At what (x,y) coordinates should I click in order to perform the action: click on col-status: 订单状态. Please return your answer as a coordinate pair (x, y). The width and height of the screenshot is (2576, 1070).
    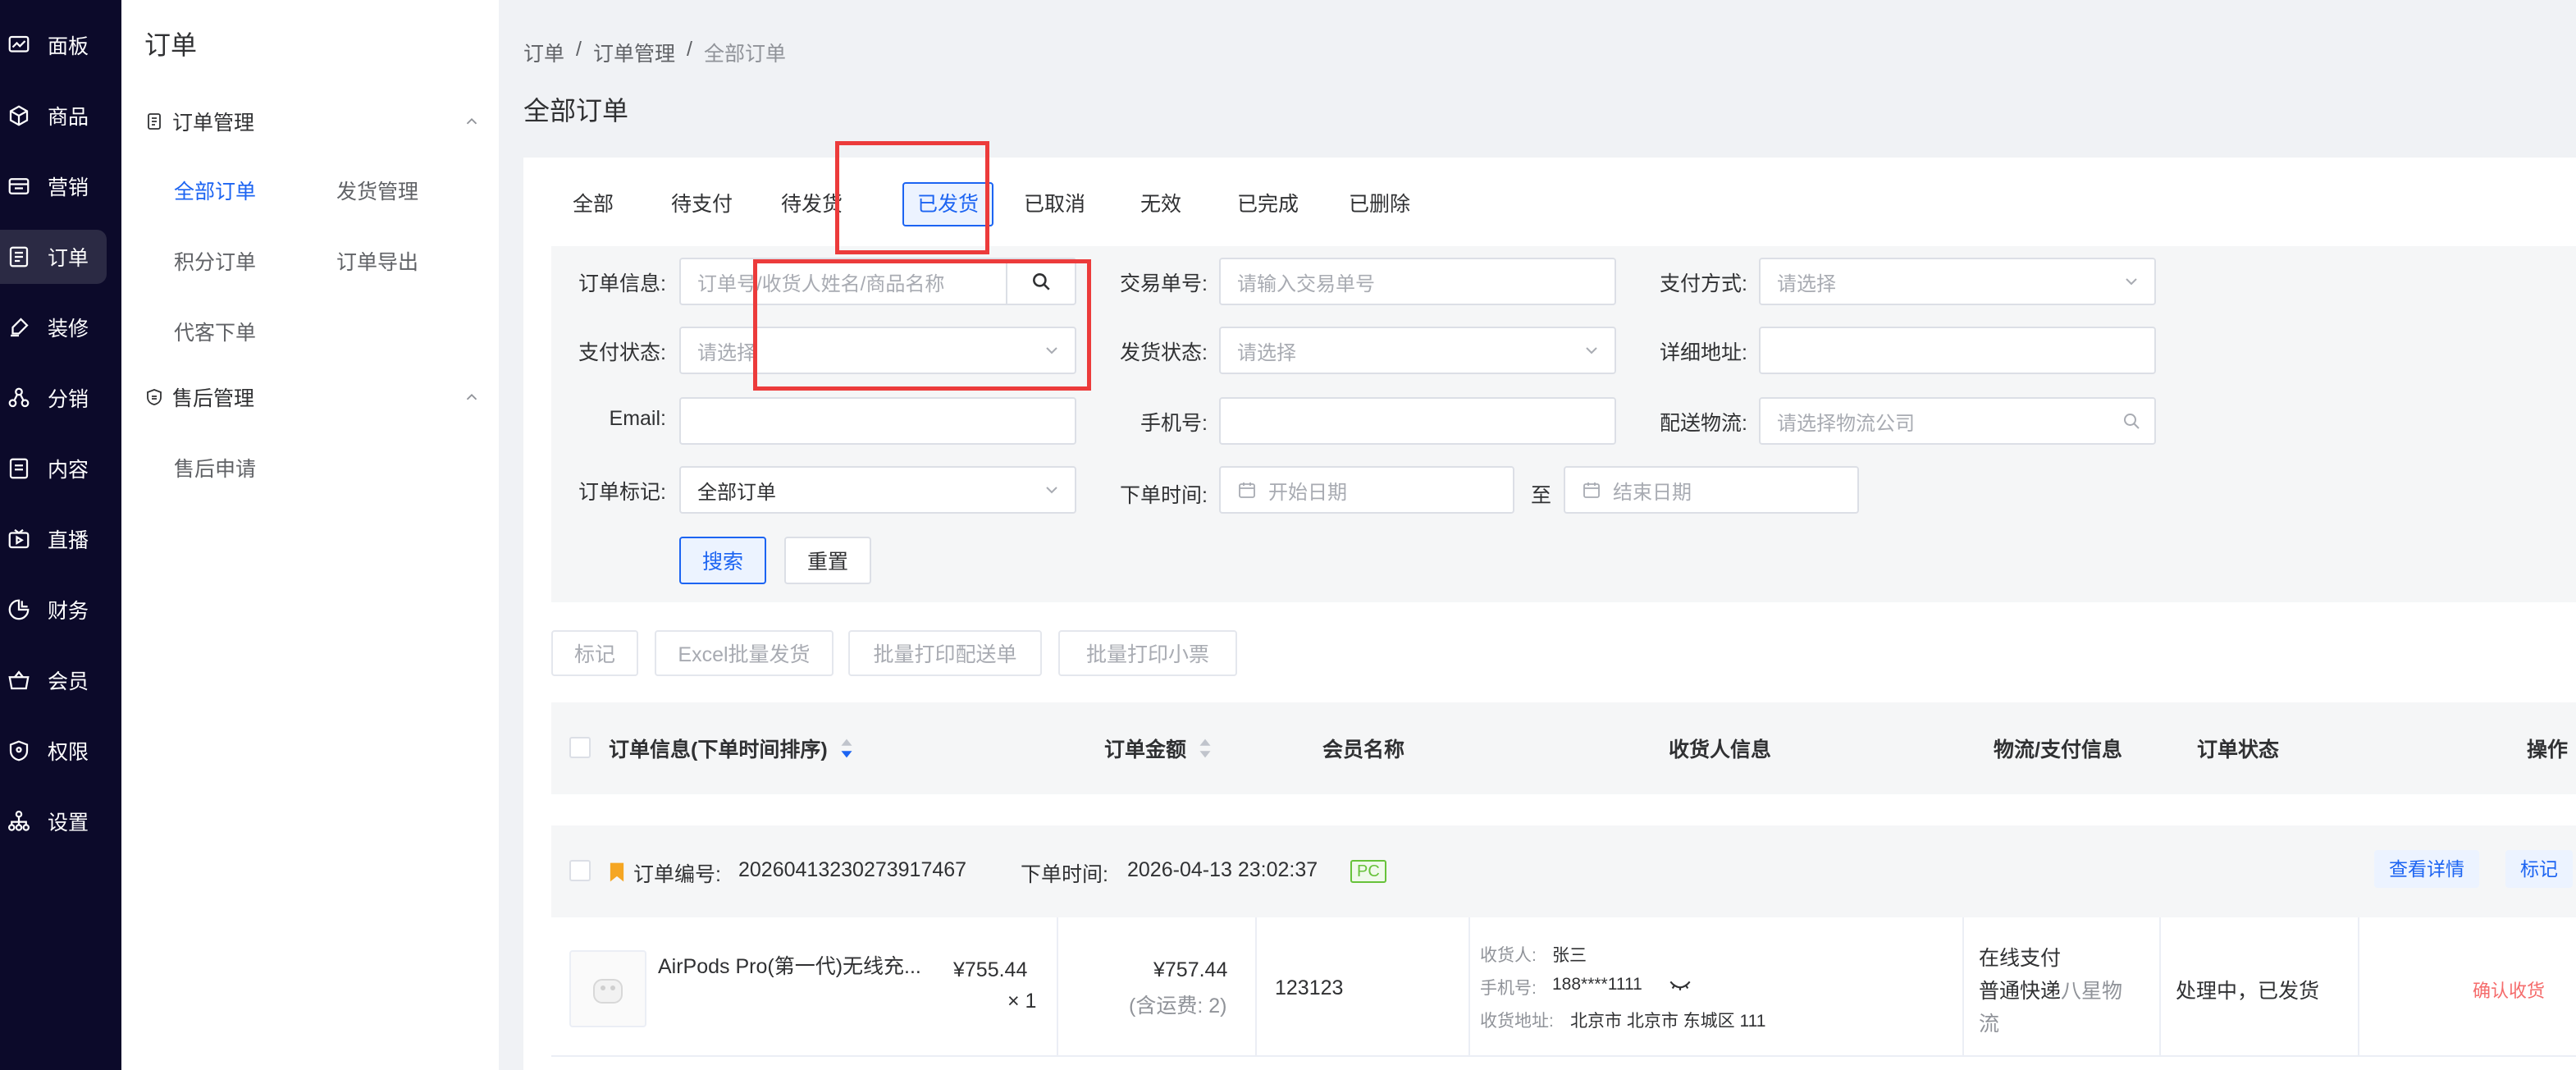
    Looking at the image, I should click on (2238, 749).